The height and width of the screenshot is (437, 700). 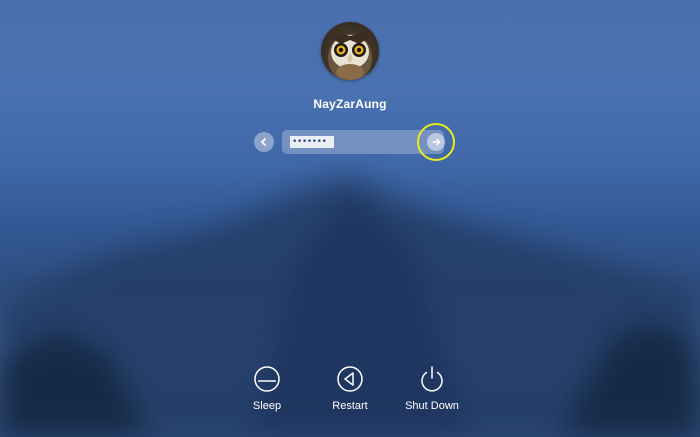 I want to click on sleep-button: Sleep, so click(x=267, y=388).